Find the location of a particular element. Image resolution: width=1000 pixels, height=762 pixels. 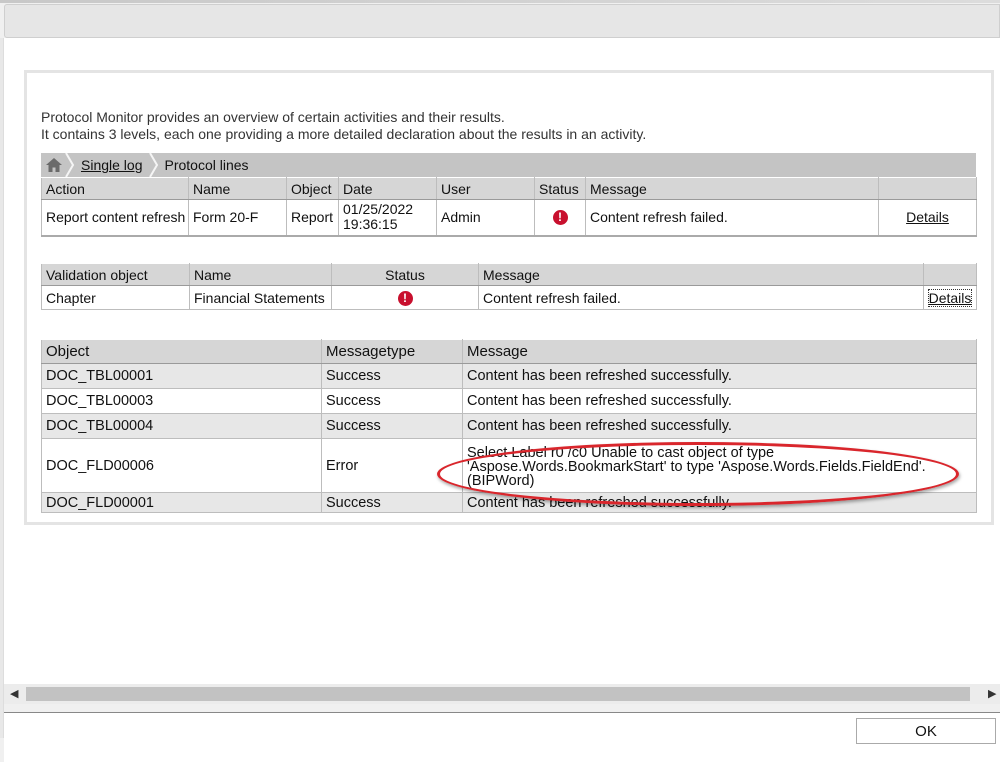

breadcrumb: Single log Protocol lines is located at coordinates (508, 165).